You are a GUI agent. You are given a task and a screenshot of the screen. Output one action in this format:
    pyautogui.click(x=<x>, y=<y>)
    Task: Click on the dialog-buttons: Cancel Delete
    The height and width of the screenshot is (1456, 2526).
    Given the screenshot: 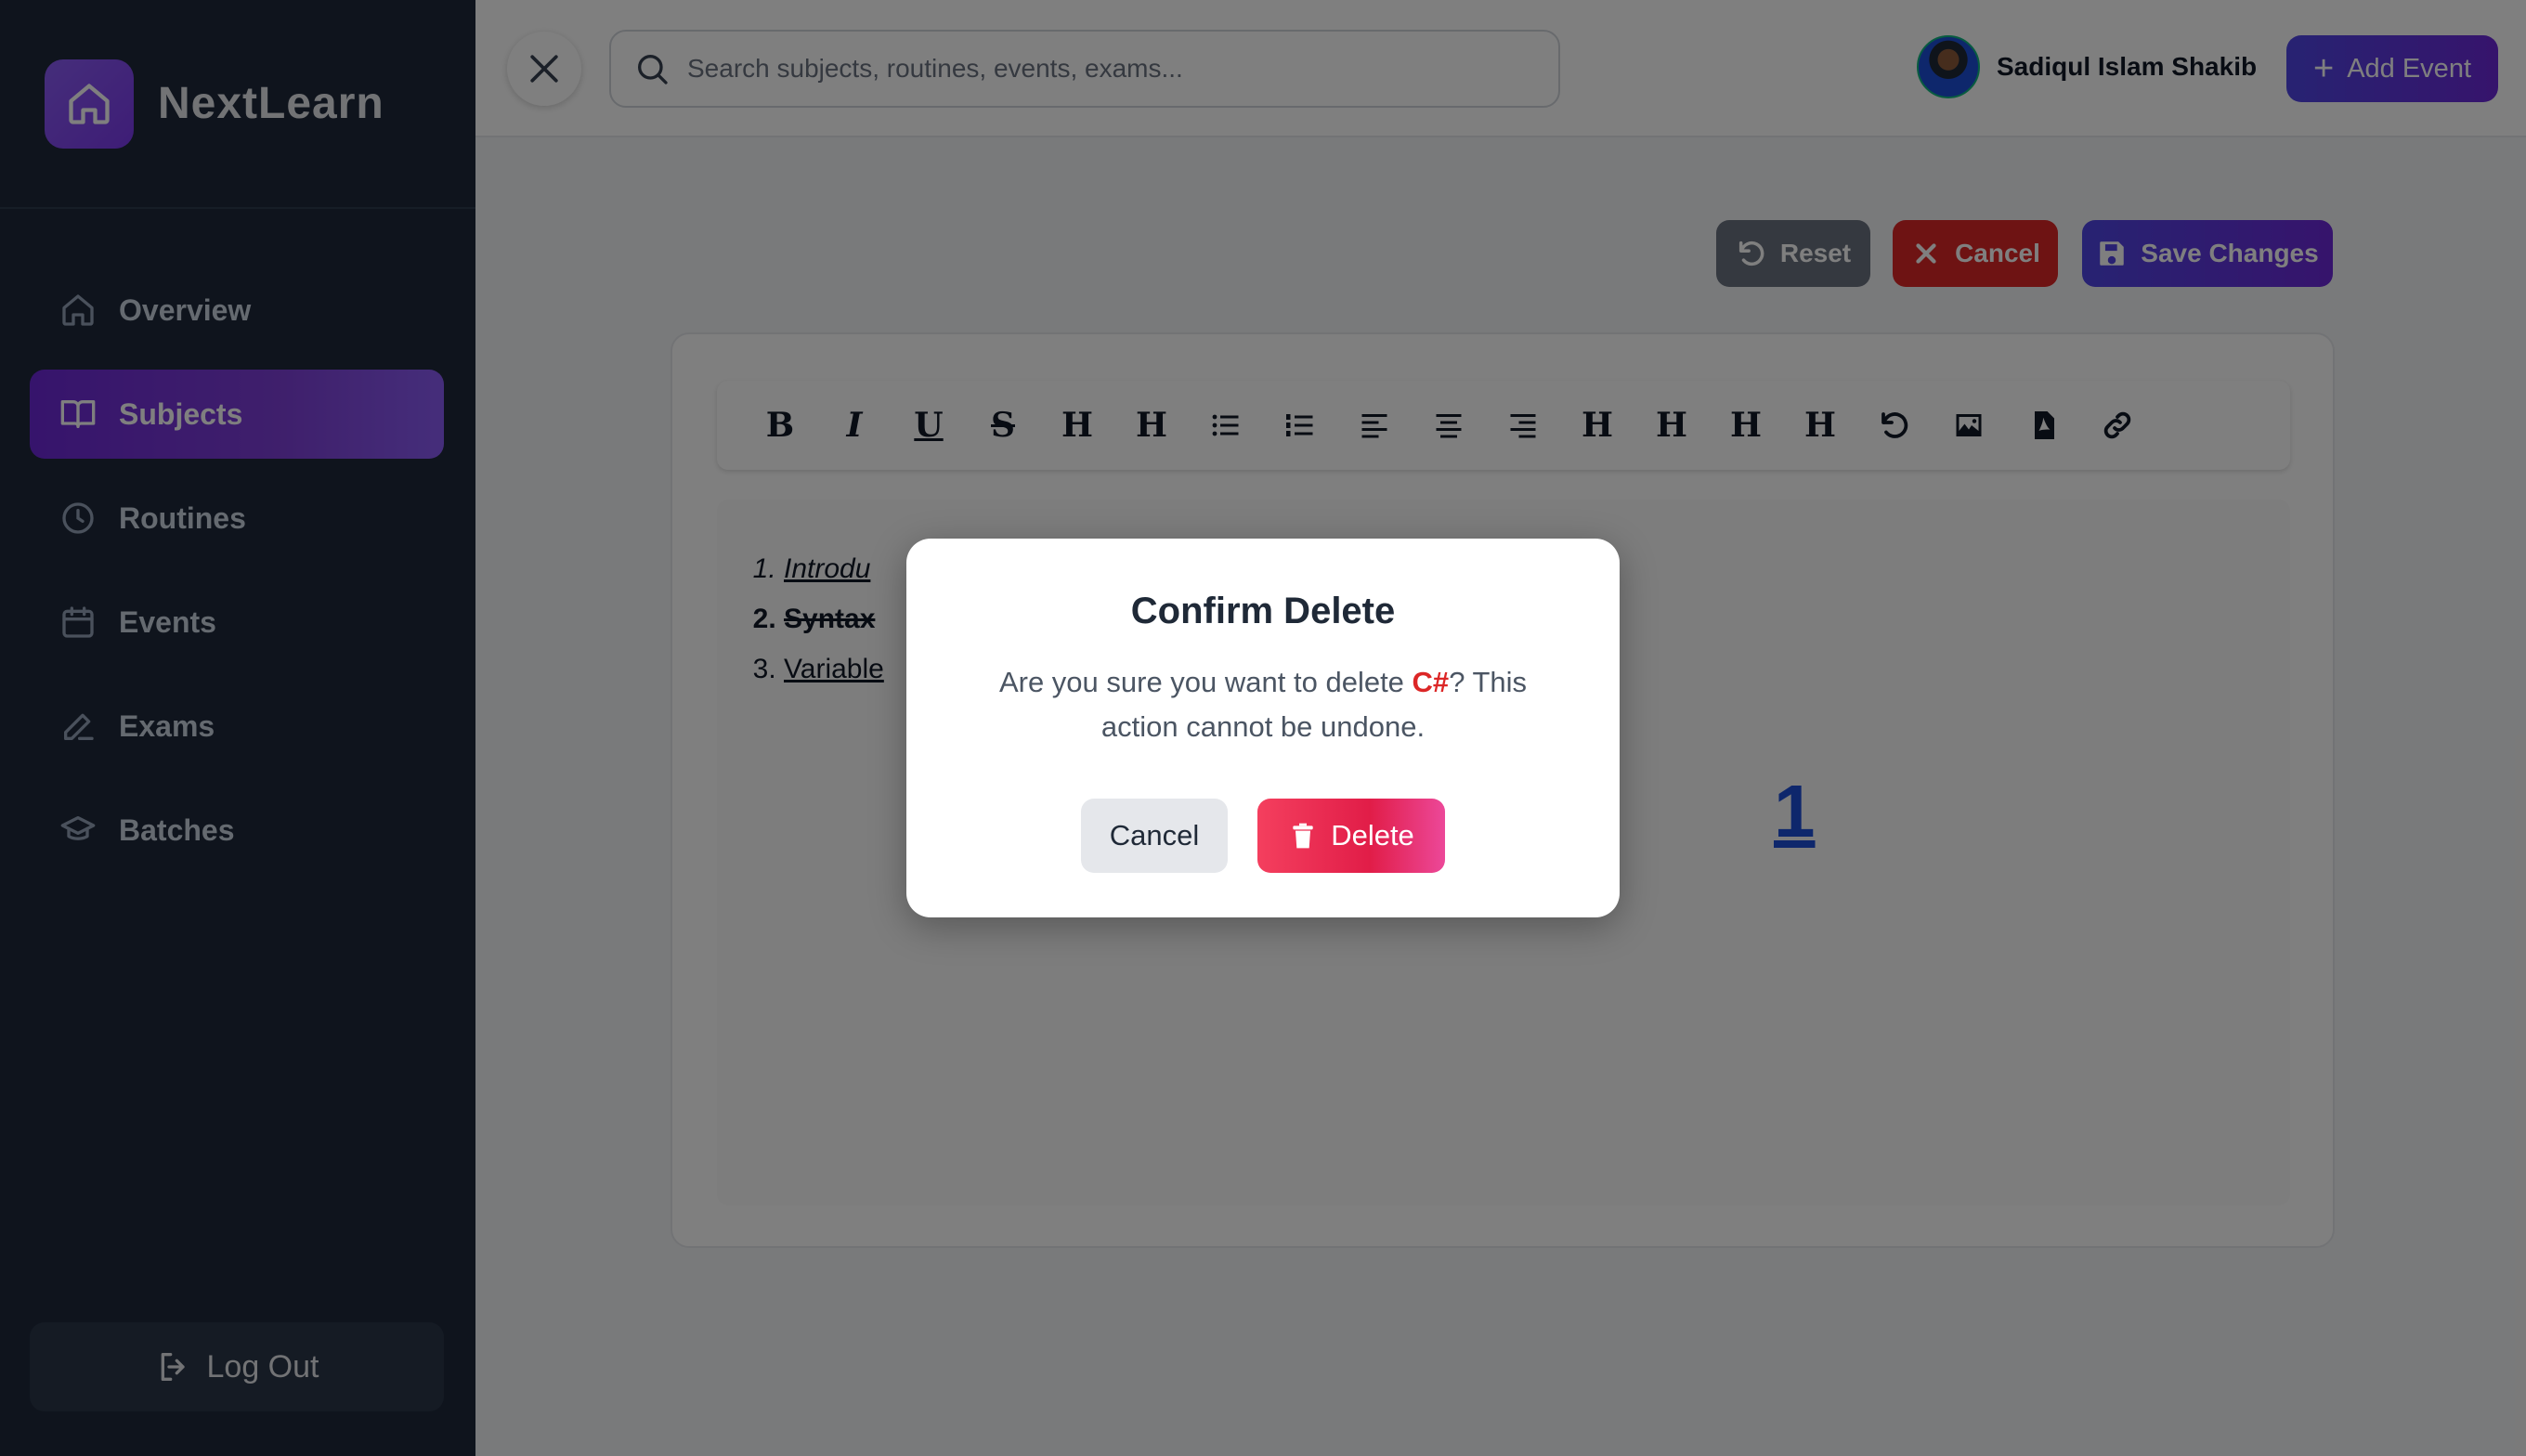 What is the action you would take?
    pyautogui.click(x=1263, y=836)
    